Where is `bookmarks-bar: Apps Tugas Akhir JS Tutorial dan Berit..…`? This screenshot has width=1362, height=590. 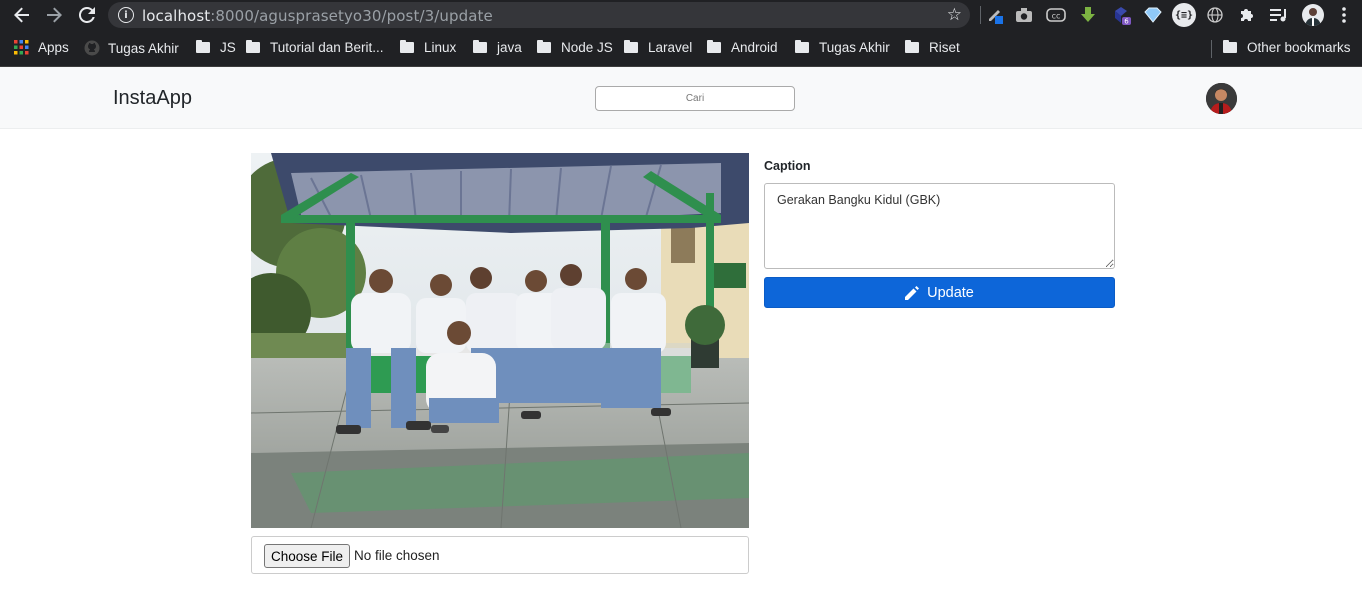 bookmarks-bar: Apps Tugas Akhir JS Tutorial dan Berit..… is located at coordinates (681, 48).